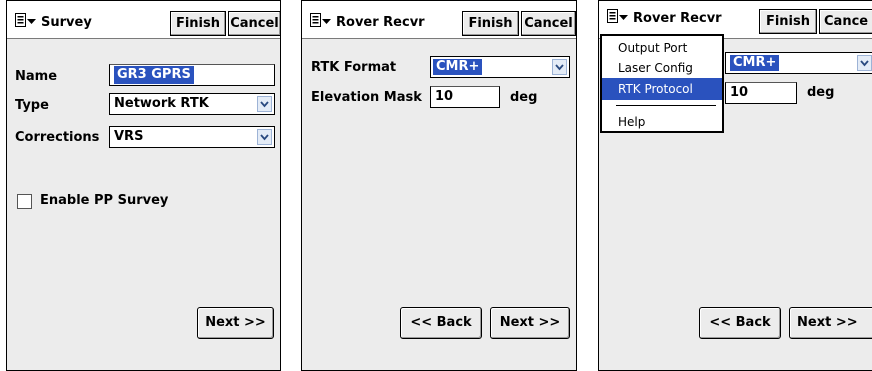  I want to click on enable-pp-label: Enable PP Survey, so click(104, 200).